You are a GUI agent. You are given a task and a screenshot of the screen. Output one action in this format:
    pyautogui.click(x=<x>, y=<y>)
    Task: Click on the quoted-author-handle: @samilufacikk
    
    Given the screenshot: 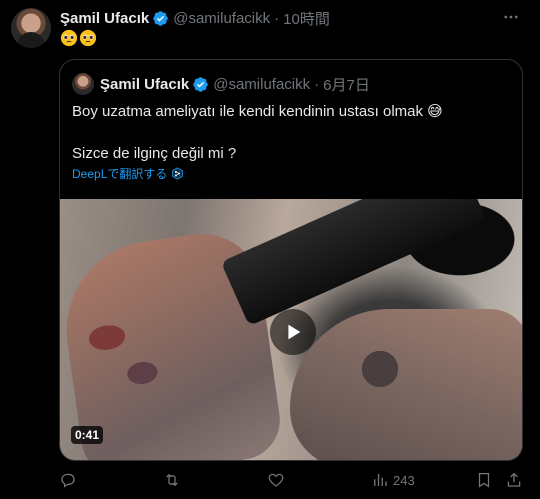 What is the action you would take?
    pyautogui.click(x=261, y=84)
    